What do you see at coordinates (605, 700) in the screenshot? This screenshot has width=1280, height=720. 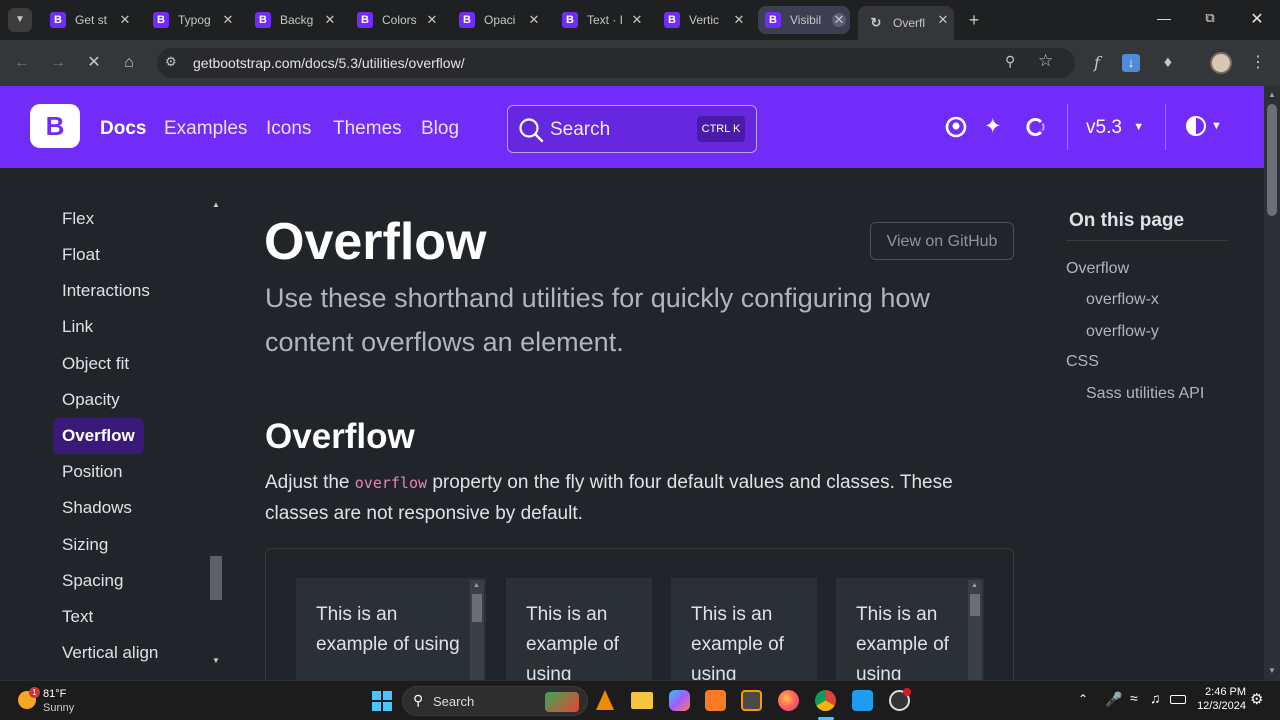 I see `vlc-icon` at bounding box center [605, 700].